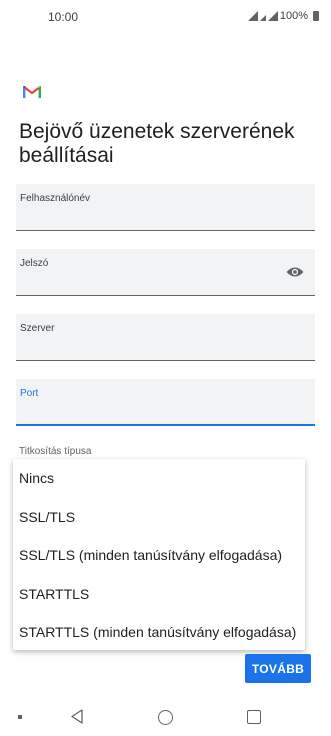 This screenshot has width=331, height=736. What do you see at coordinates (157, 143) in the screenshot?
I see `page-title: Bejövő üzenetek szerverének beállításai` at bounding box center [157, 143].